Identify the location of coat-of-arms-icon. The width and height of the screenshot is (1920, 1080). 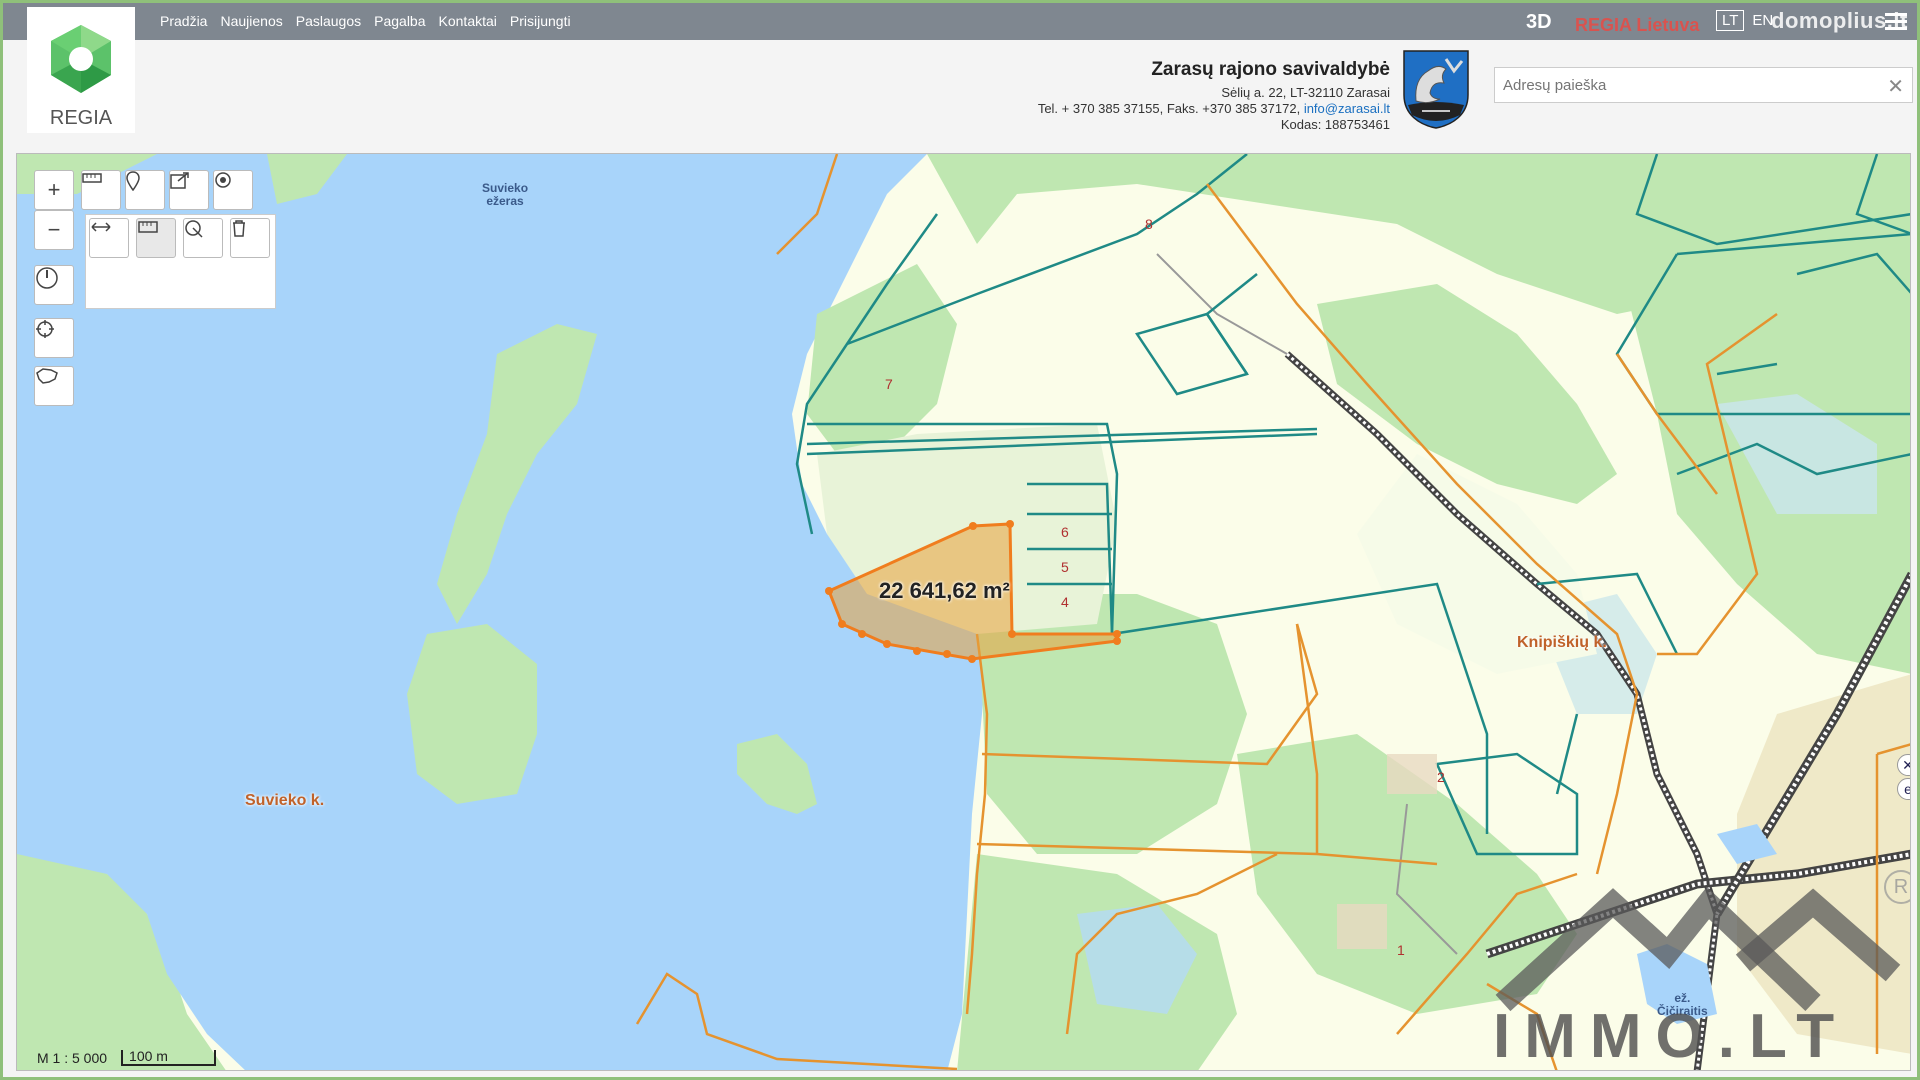
(1436, 89).